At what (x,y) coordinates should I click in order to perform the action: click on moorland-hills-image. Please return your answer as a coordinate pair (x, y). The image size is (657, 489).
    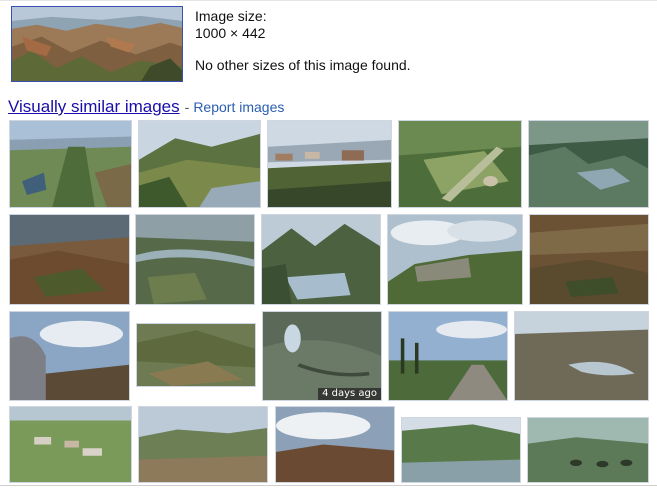
    Looking at the image, I should click on (203, 444).